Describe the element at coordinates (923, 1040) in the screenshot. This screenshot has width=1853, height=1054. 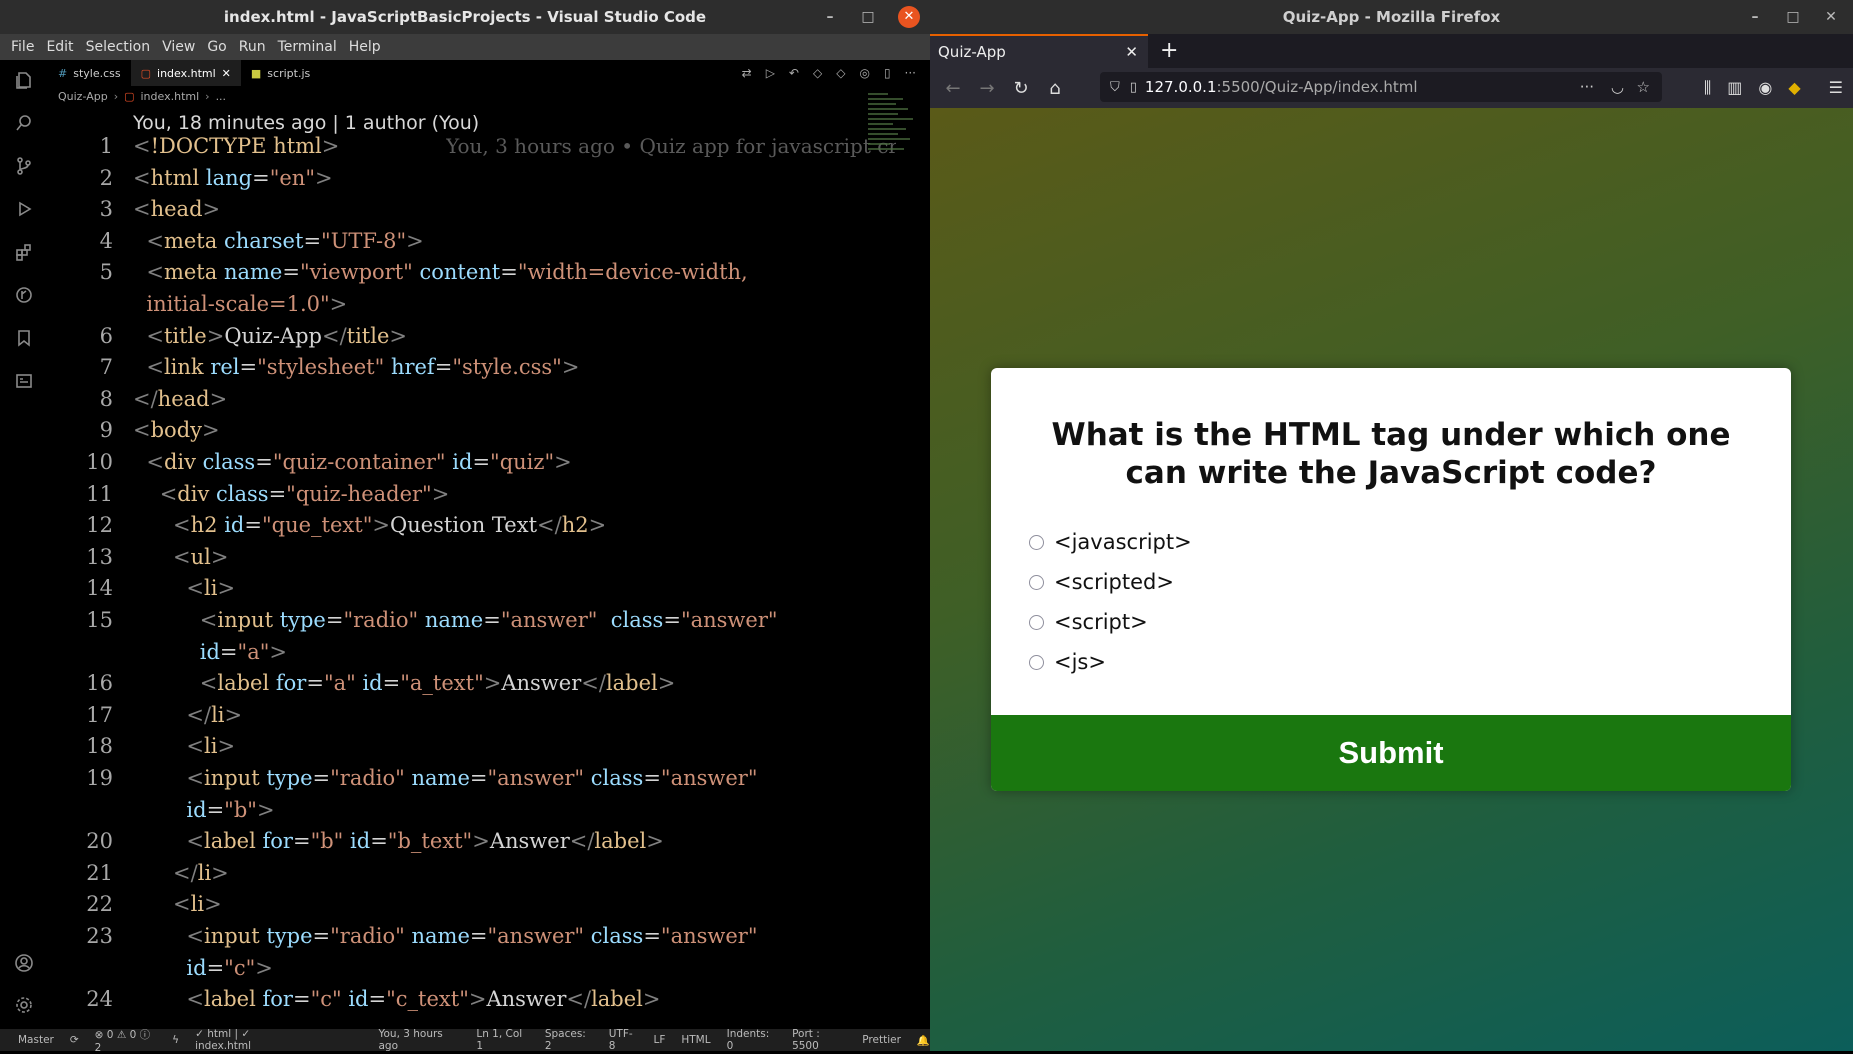
I see `notifications-icon: 🔔` at that location.